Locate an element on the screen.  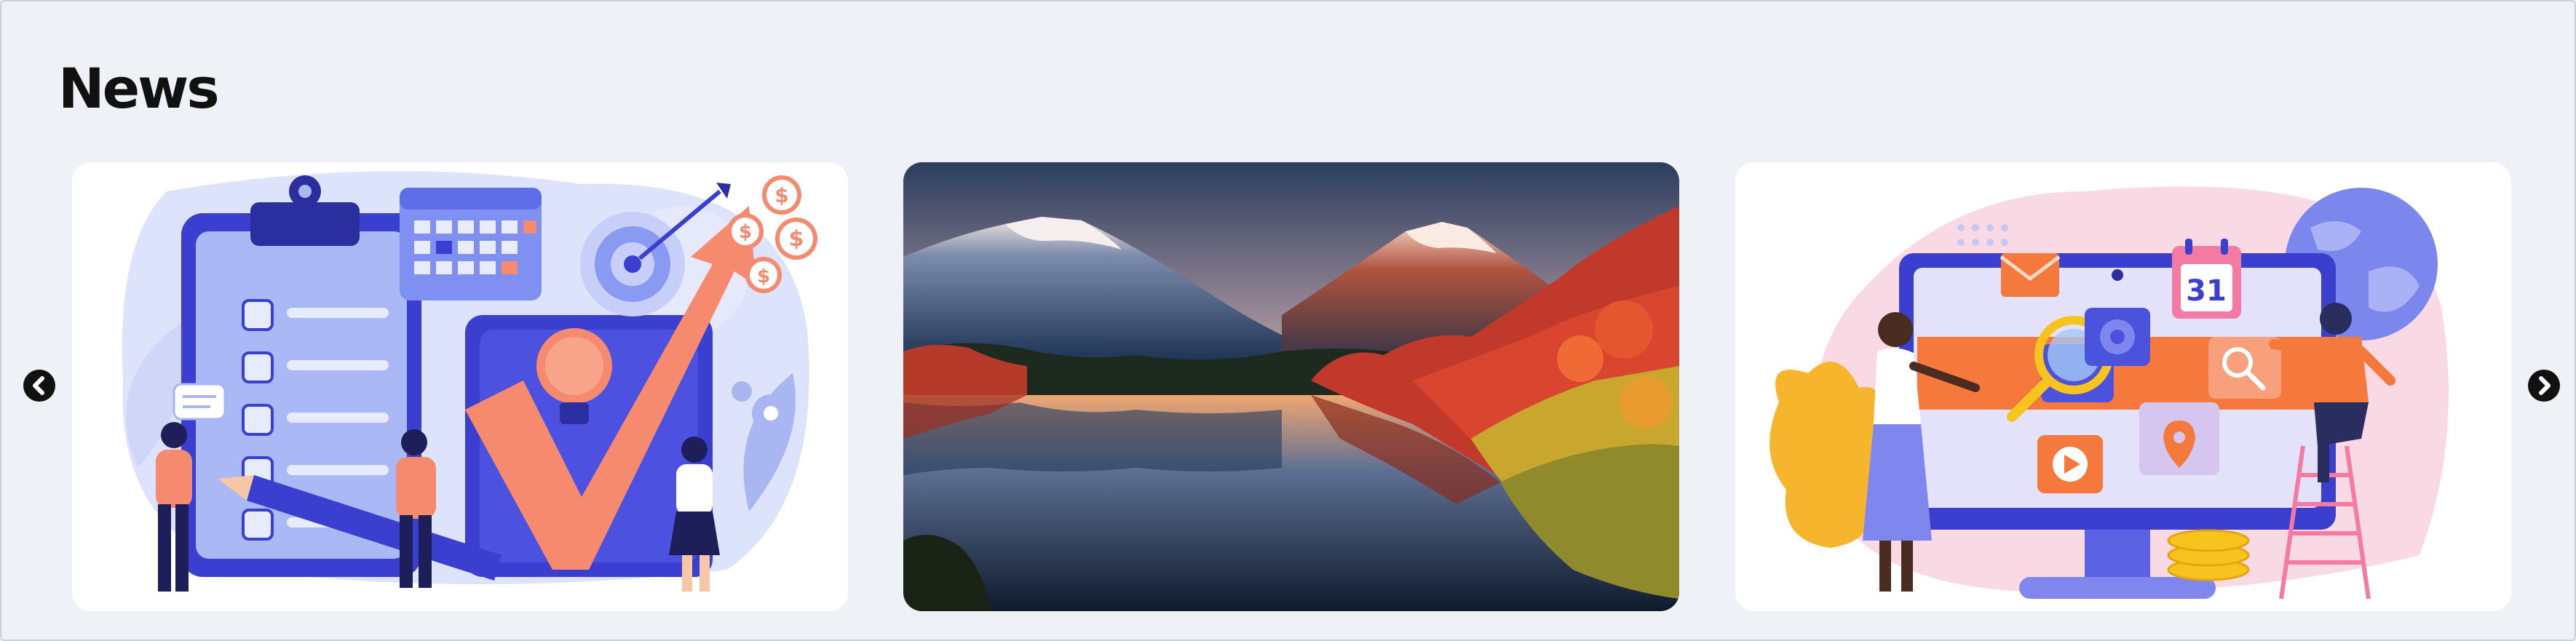
carousel-prev-button is located at coordinates (39, 386).